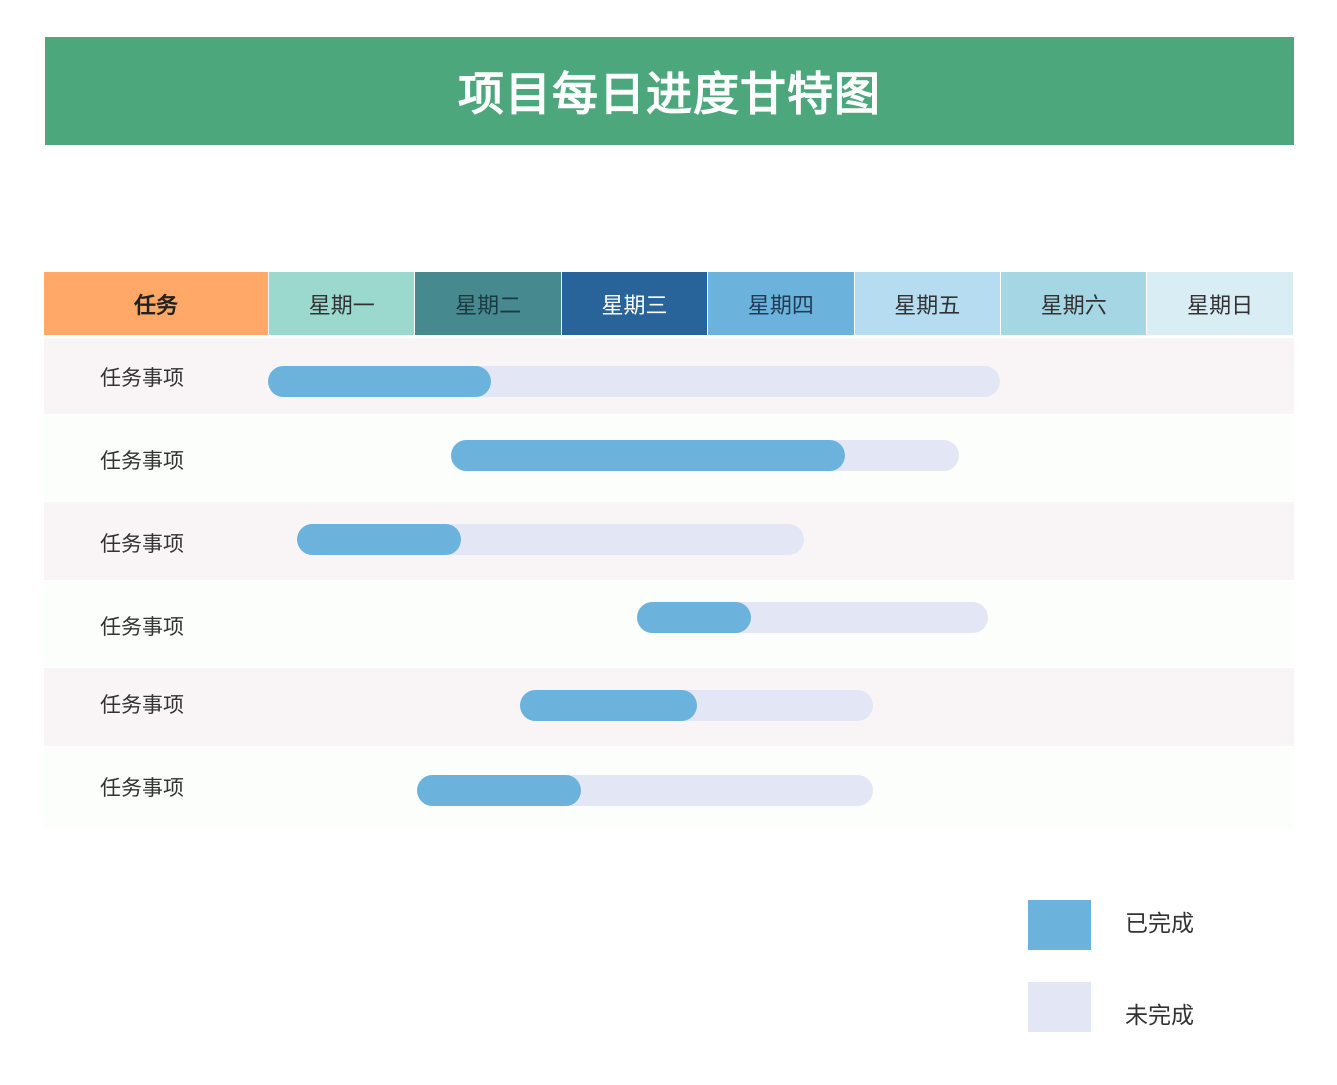 The width and height of the screenshot is (1337, 1085). I want to click on day-header-mon: 星期一, so click(342, 303).